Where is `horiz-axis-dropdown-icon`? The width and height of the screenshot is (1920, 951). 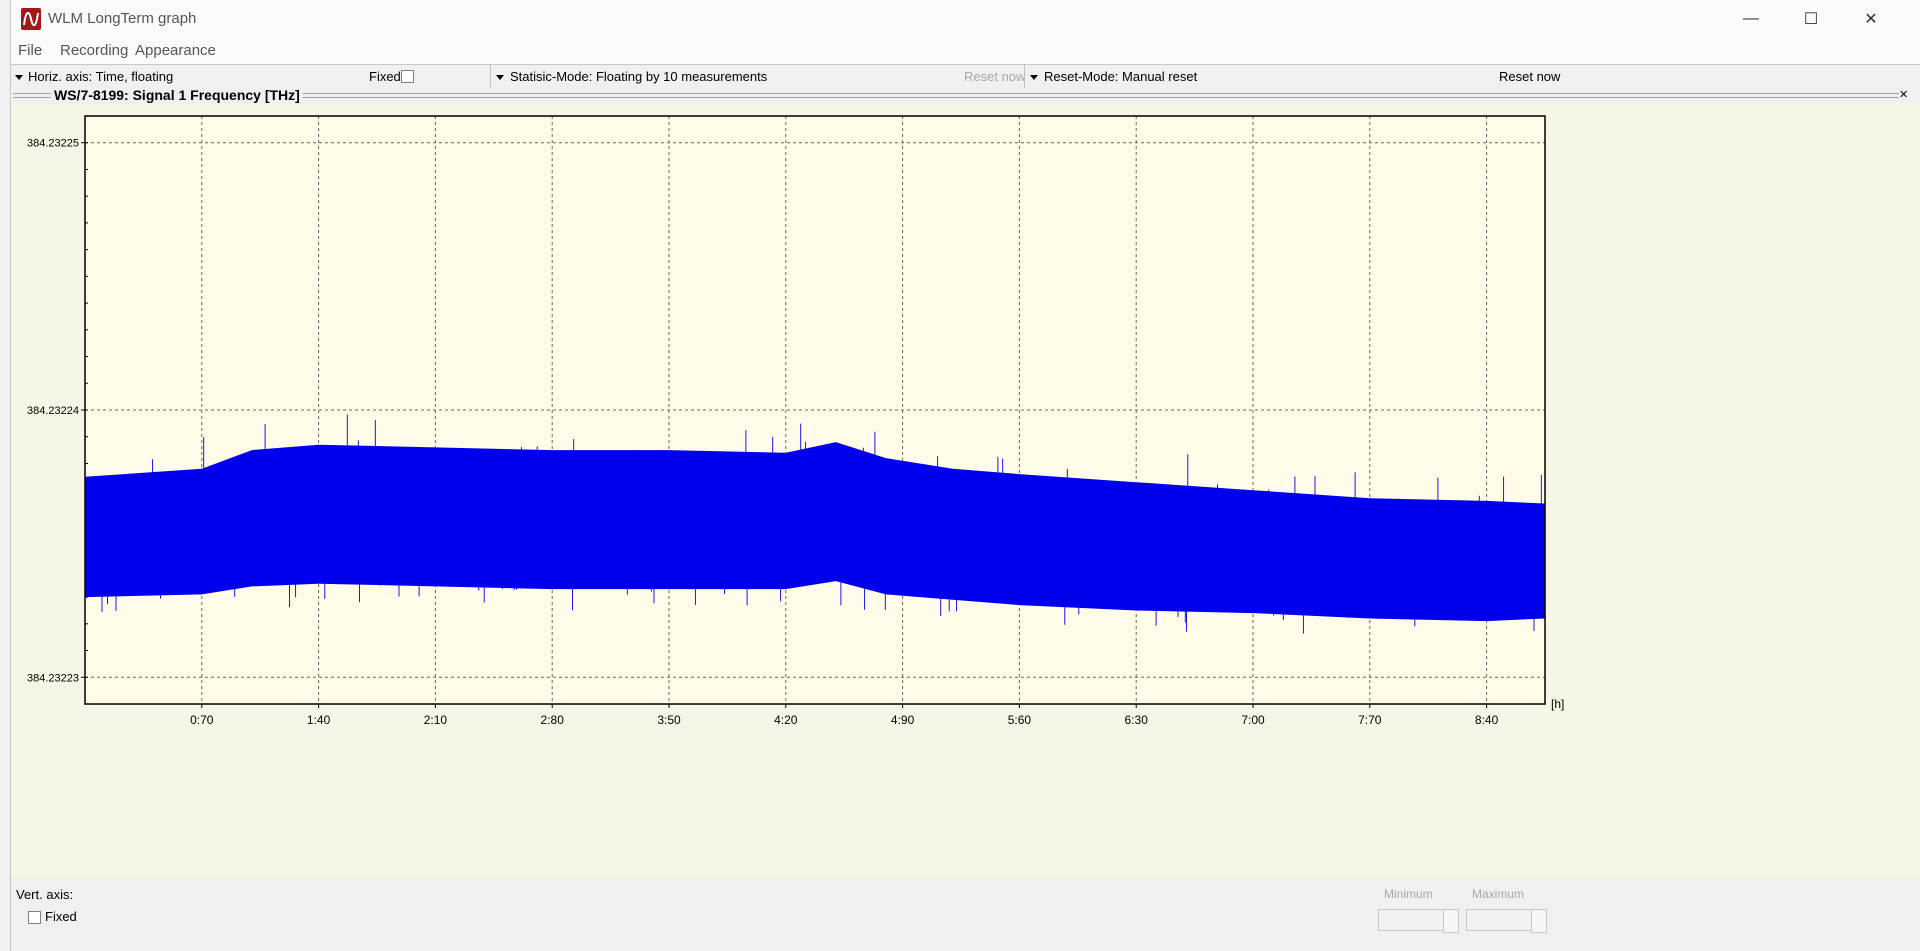 horiz-axis-dropdown-icon is located at coordinates (19, 77).